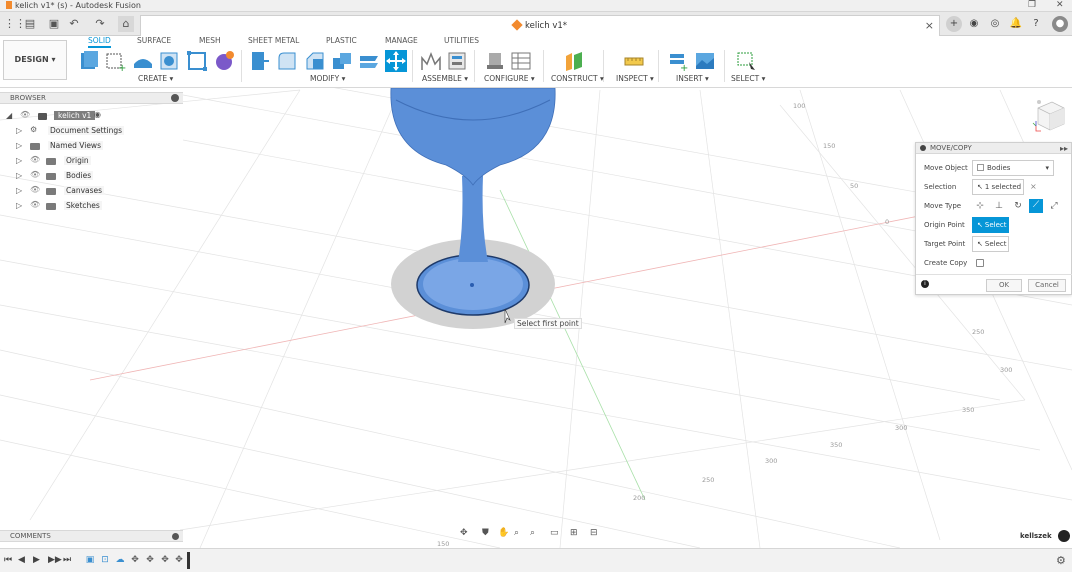 The width and height of the screenshot is (1072, 572). Describe the element at coordinates (993, 148) in the screenshot. I see `dialog-header: MOVE/COPY ▸▸` at that location.